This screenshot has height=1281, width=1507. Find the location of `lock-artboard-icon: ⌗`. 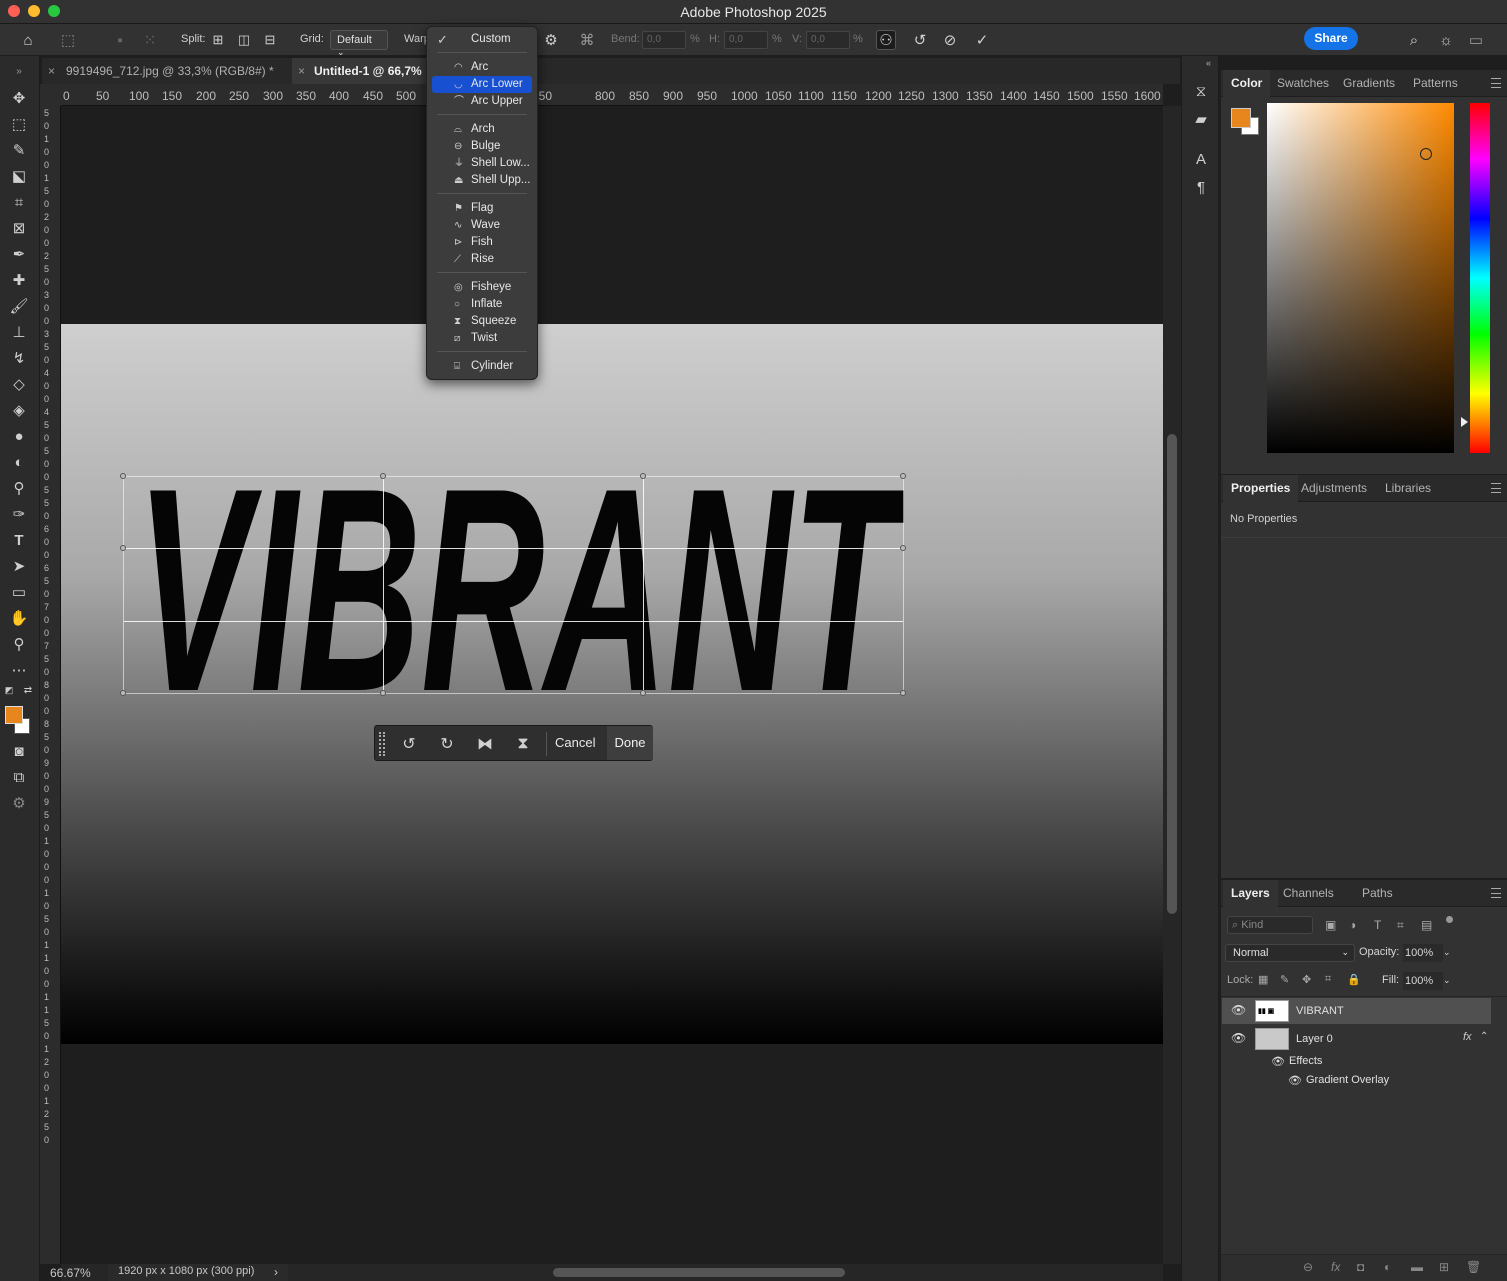

lock-artboard-icon: ⌗ is located at coordinates (1328, 979).